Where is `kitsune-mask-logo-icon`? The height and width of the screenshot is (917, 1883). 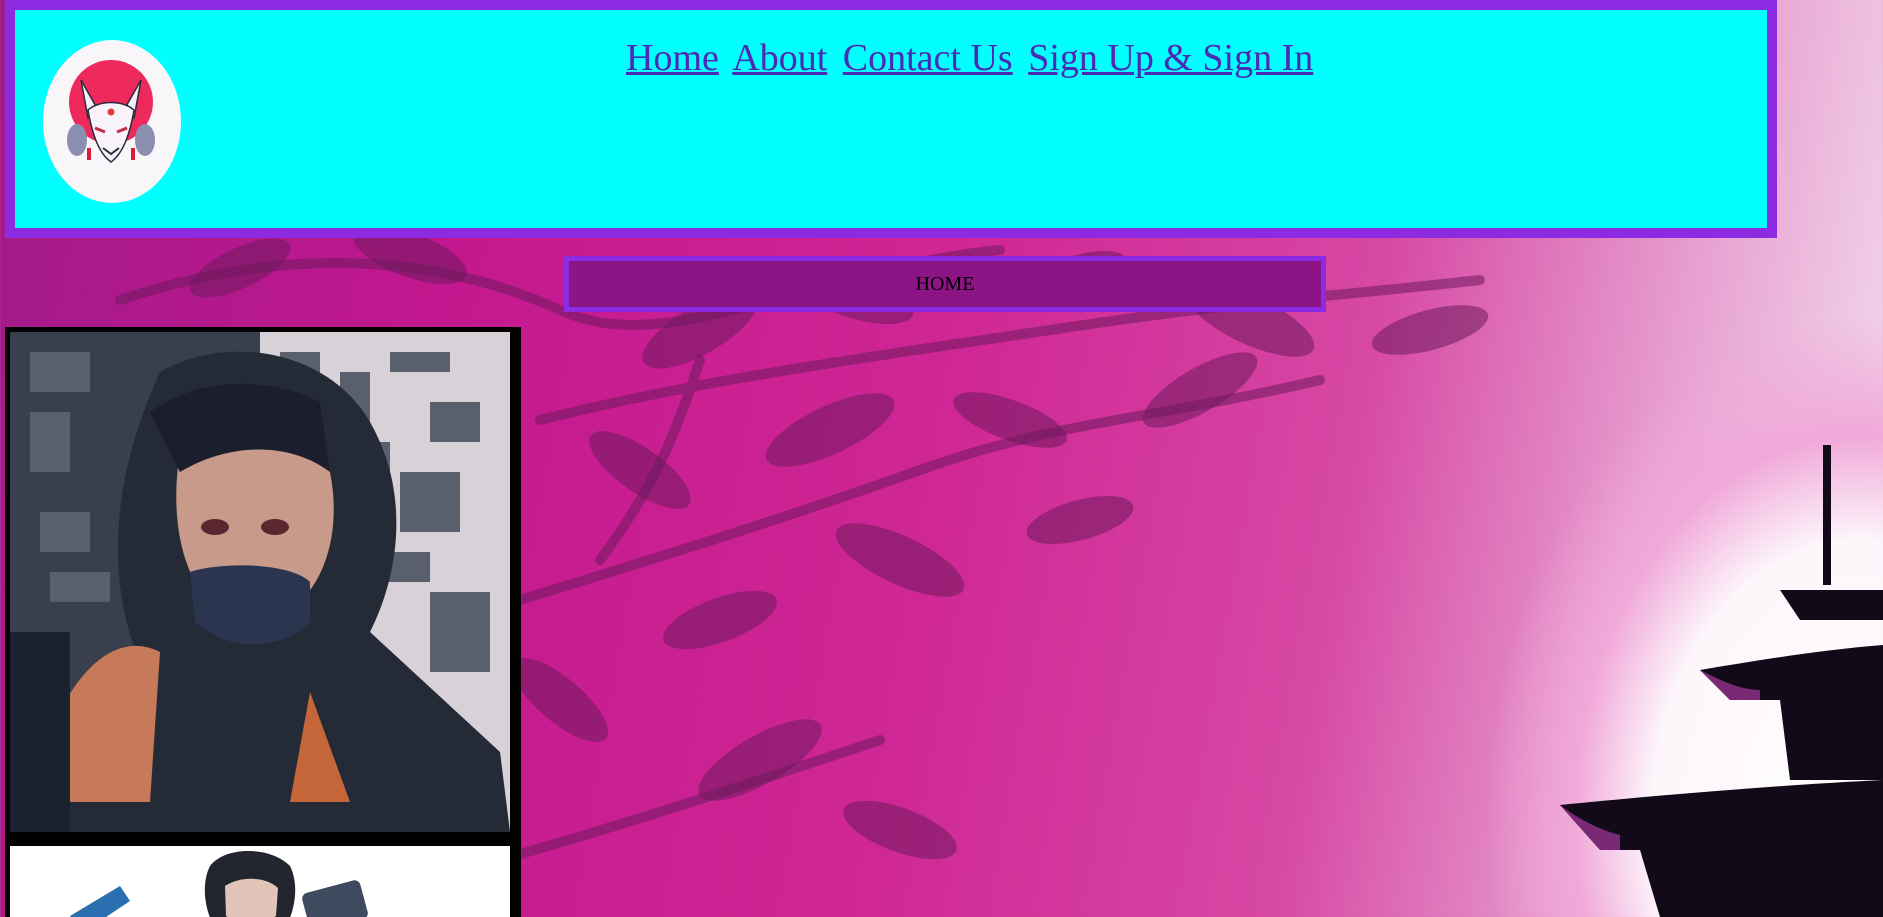 kitsune-mask-logo-icon is located at coordinates (112, 121).